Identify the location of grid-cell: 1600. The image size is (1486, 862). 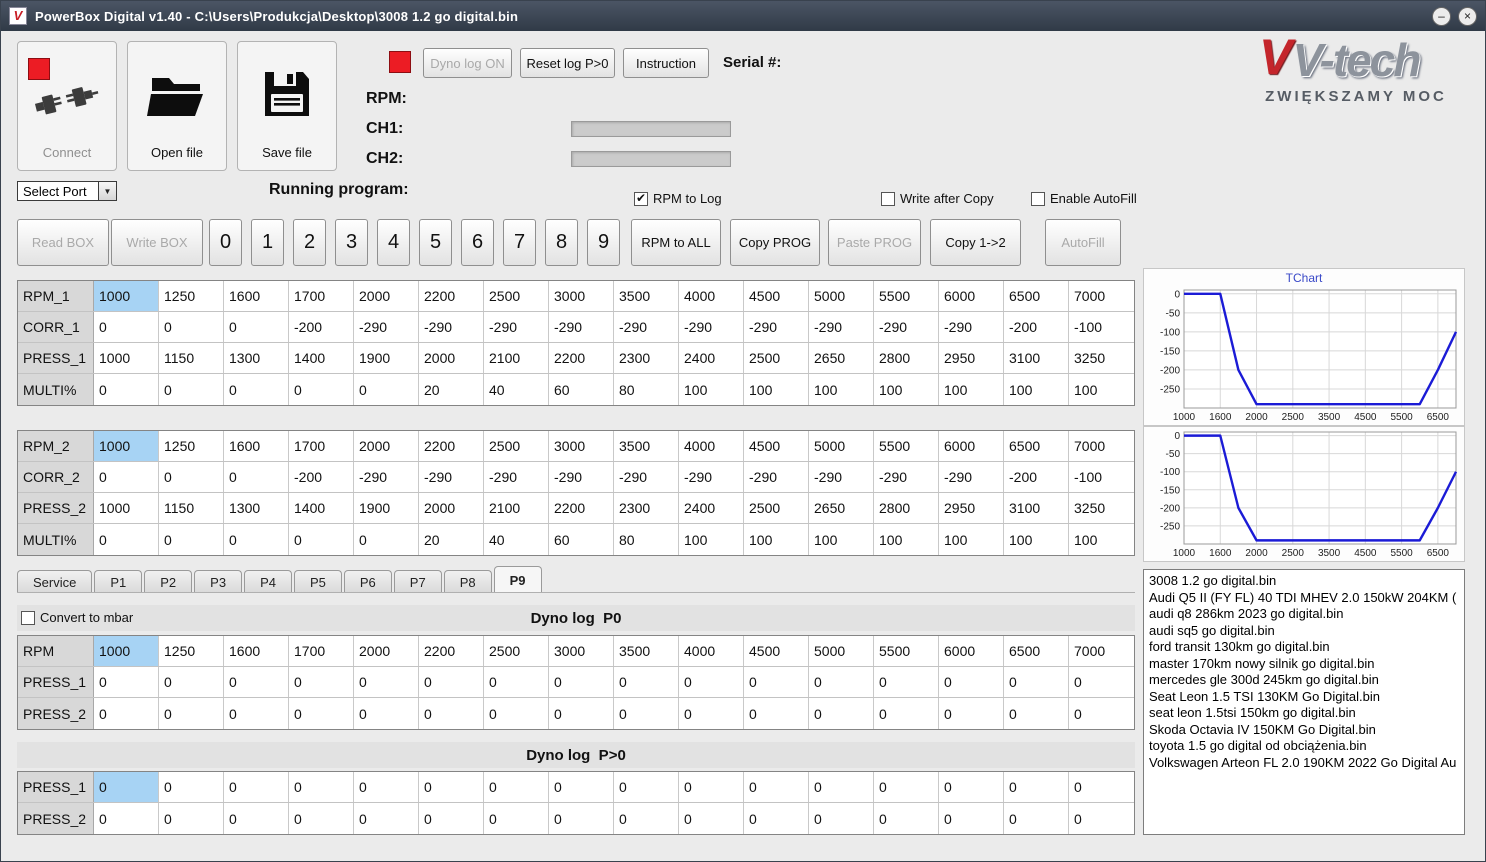
(256, 446).